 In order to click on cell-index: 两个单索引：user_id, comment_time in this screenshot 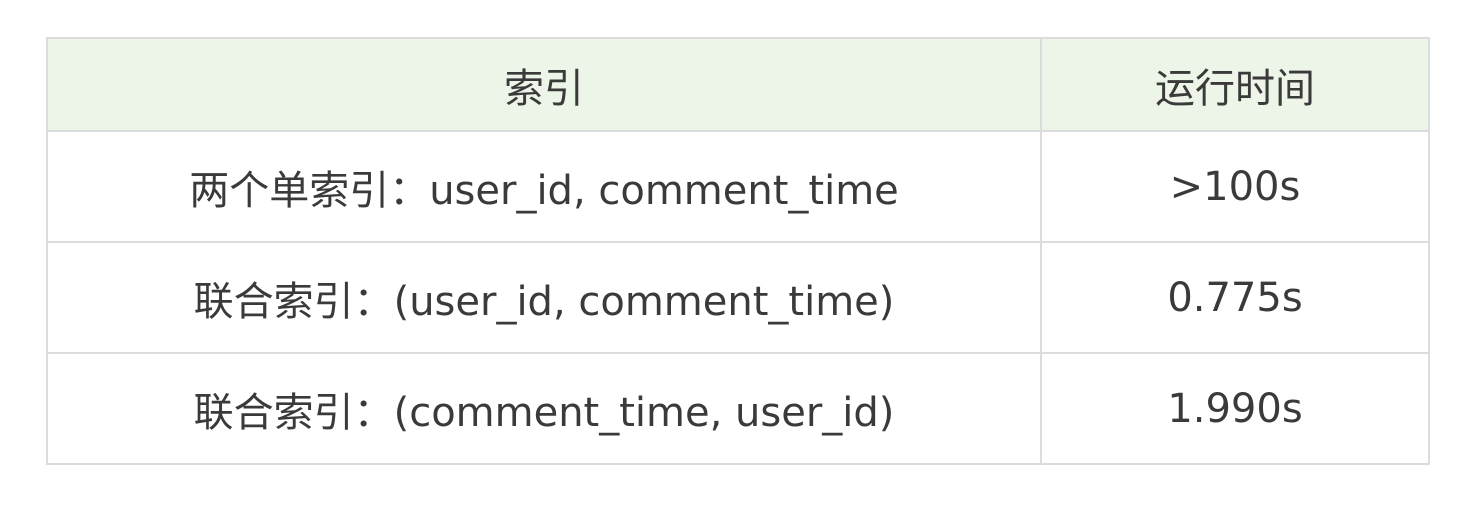, I will do `click(544, 186)`.